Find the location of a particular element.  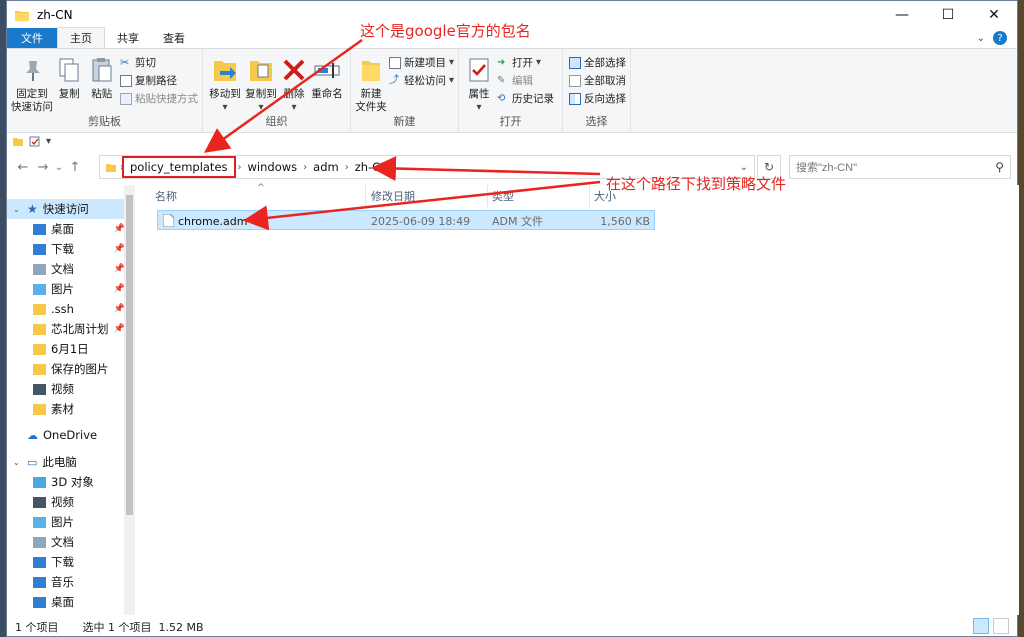

select-group: 全部选择 全部取消 反向选择 选择 is located at coordinates (597, 91).